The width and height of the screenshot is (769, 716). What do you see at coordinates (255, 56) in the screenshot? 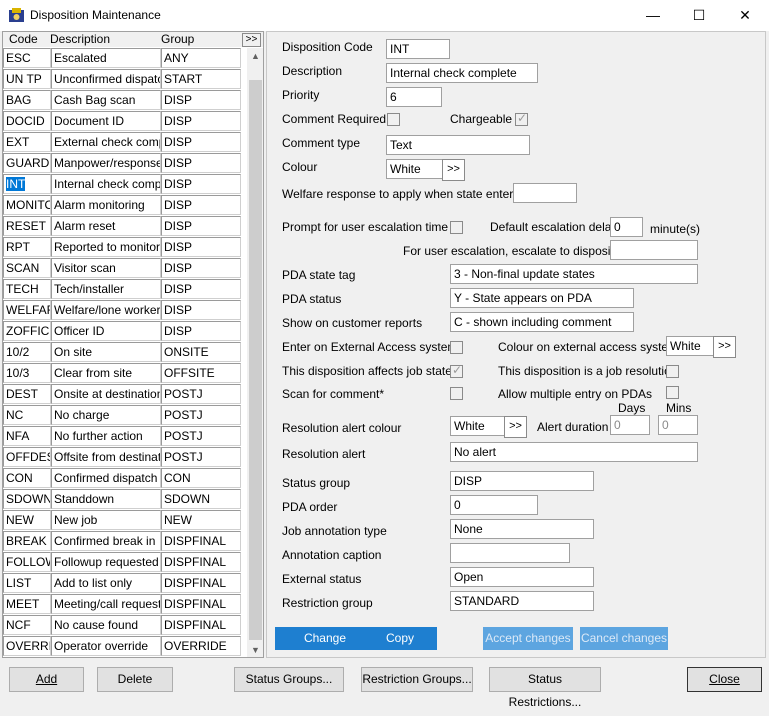
I see `scroll-up-icon: ▲` at bounding box center [255, 56].